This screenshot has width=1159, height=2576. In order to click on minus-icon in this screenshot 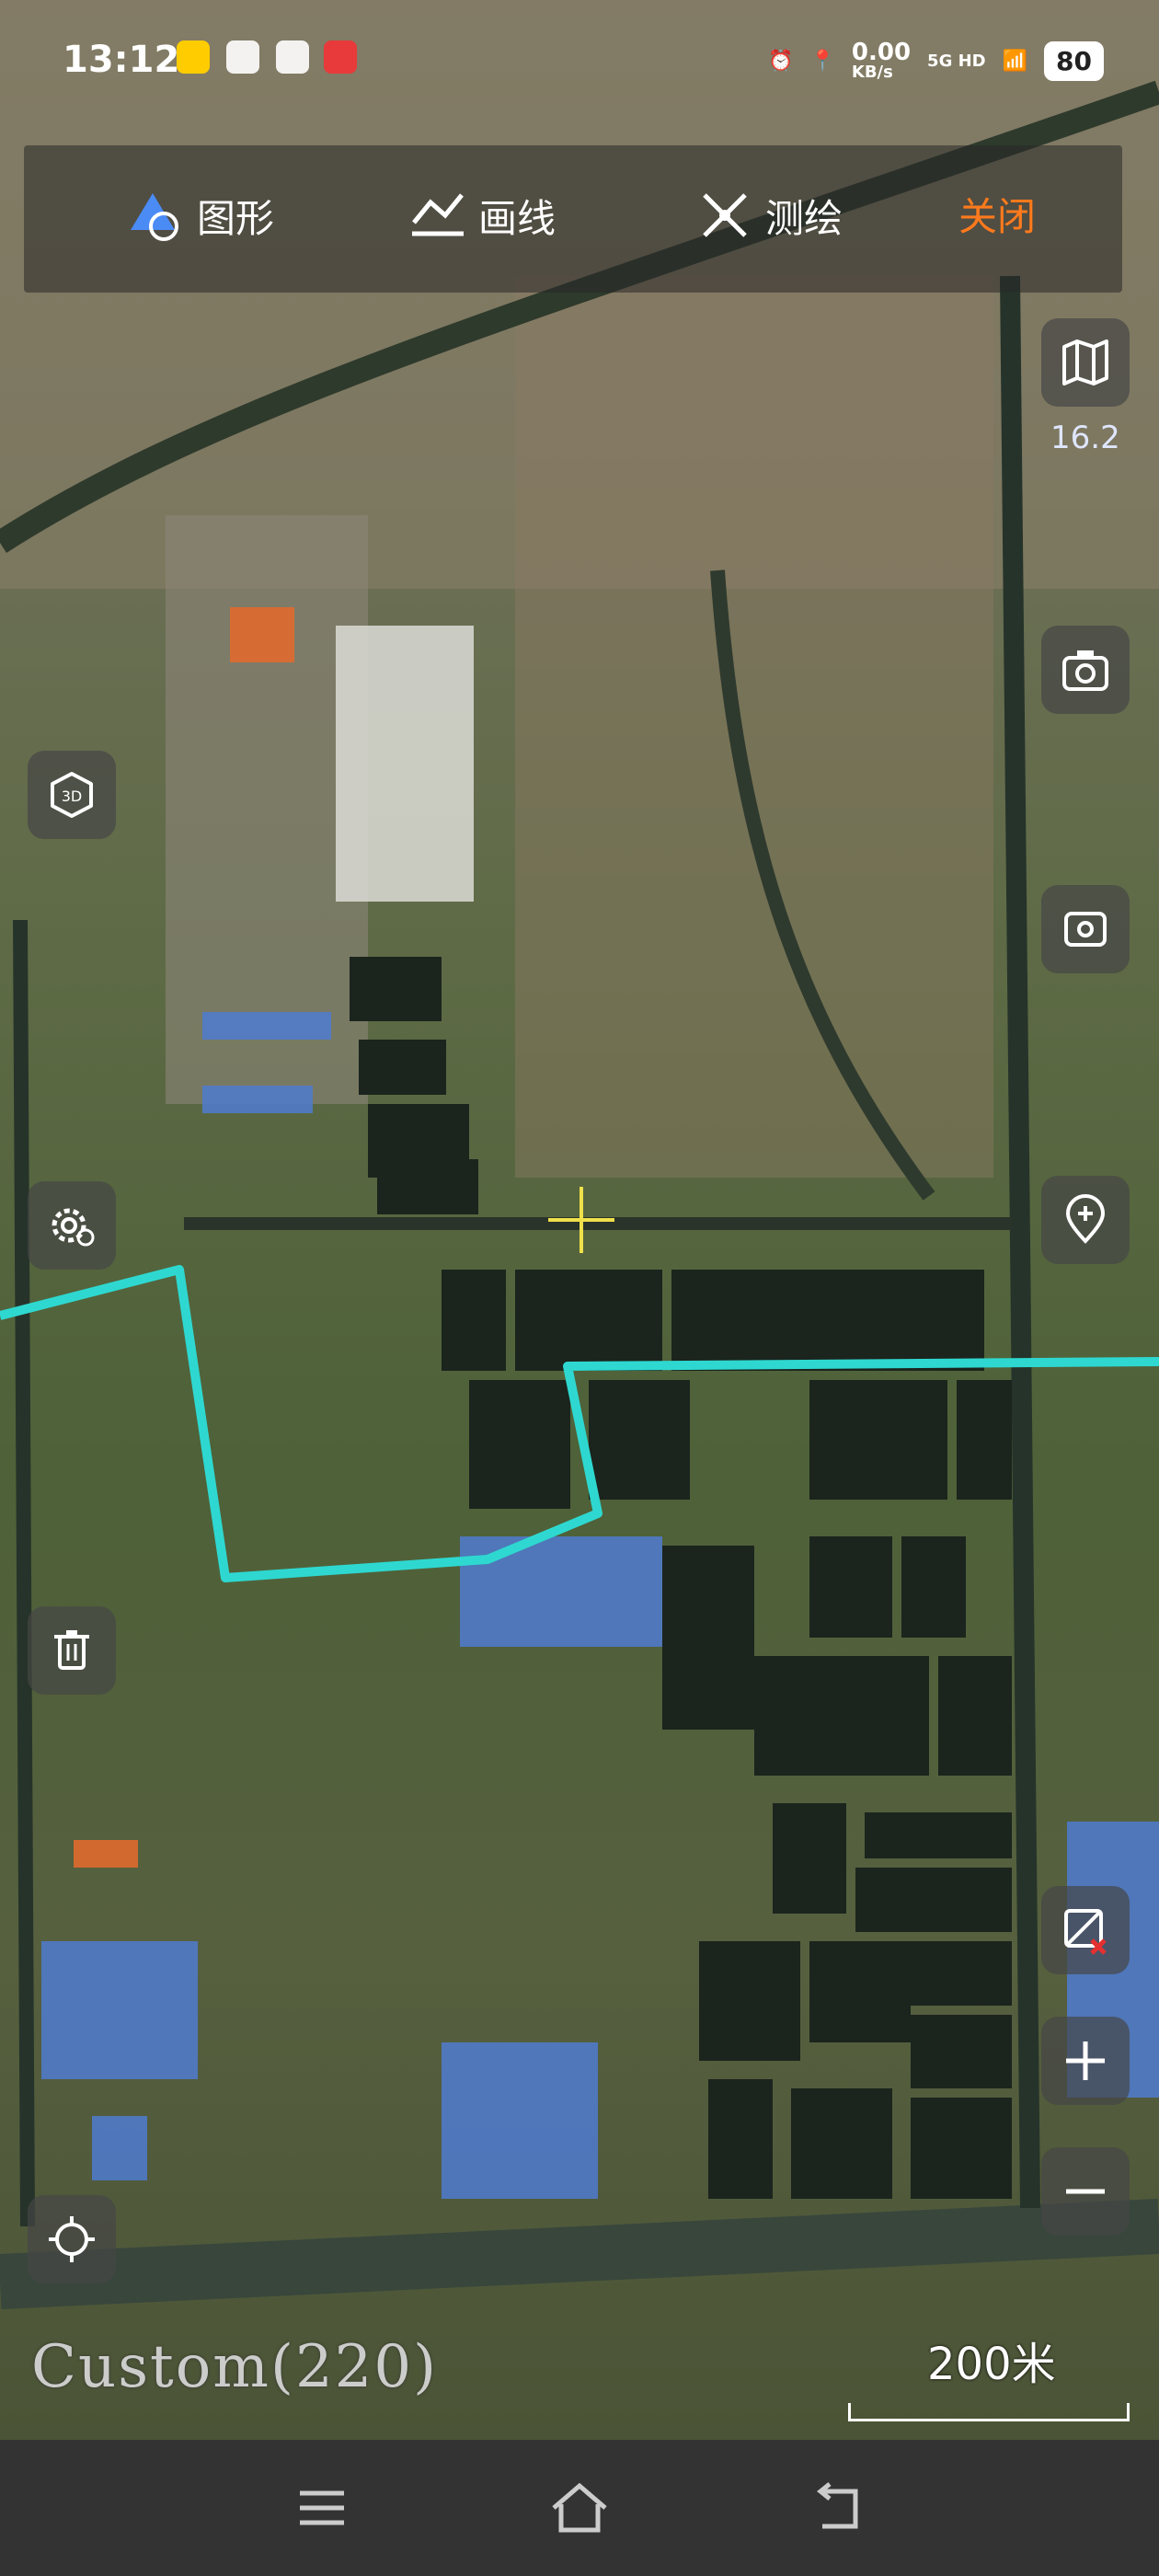, I will do `click(1085, 2191)`.